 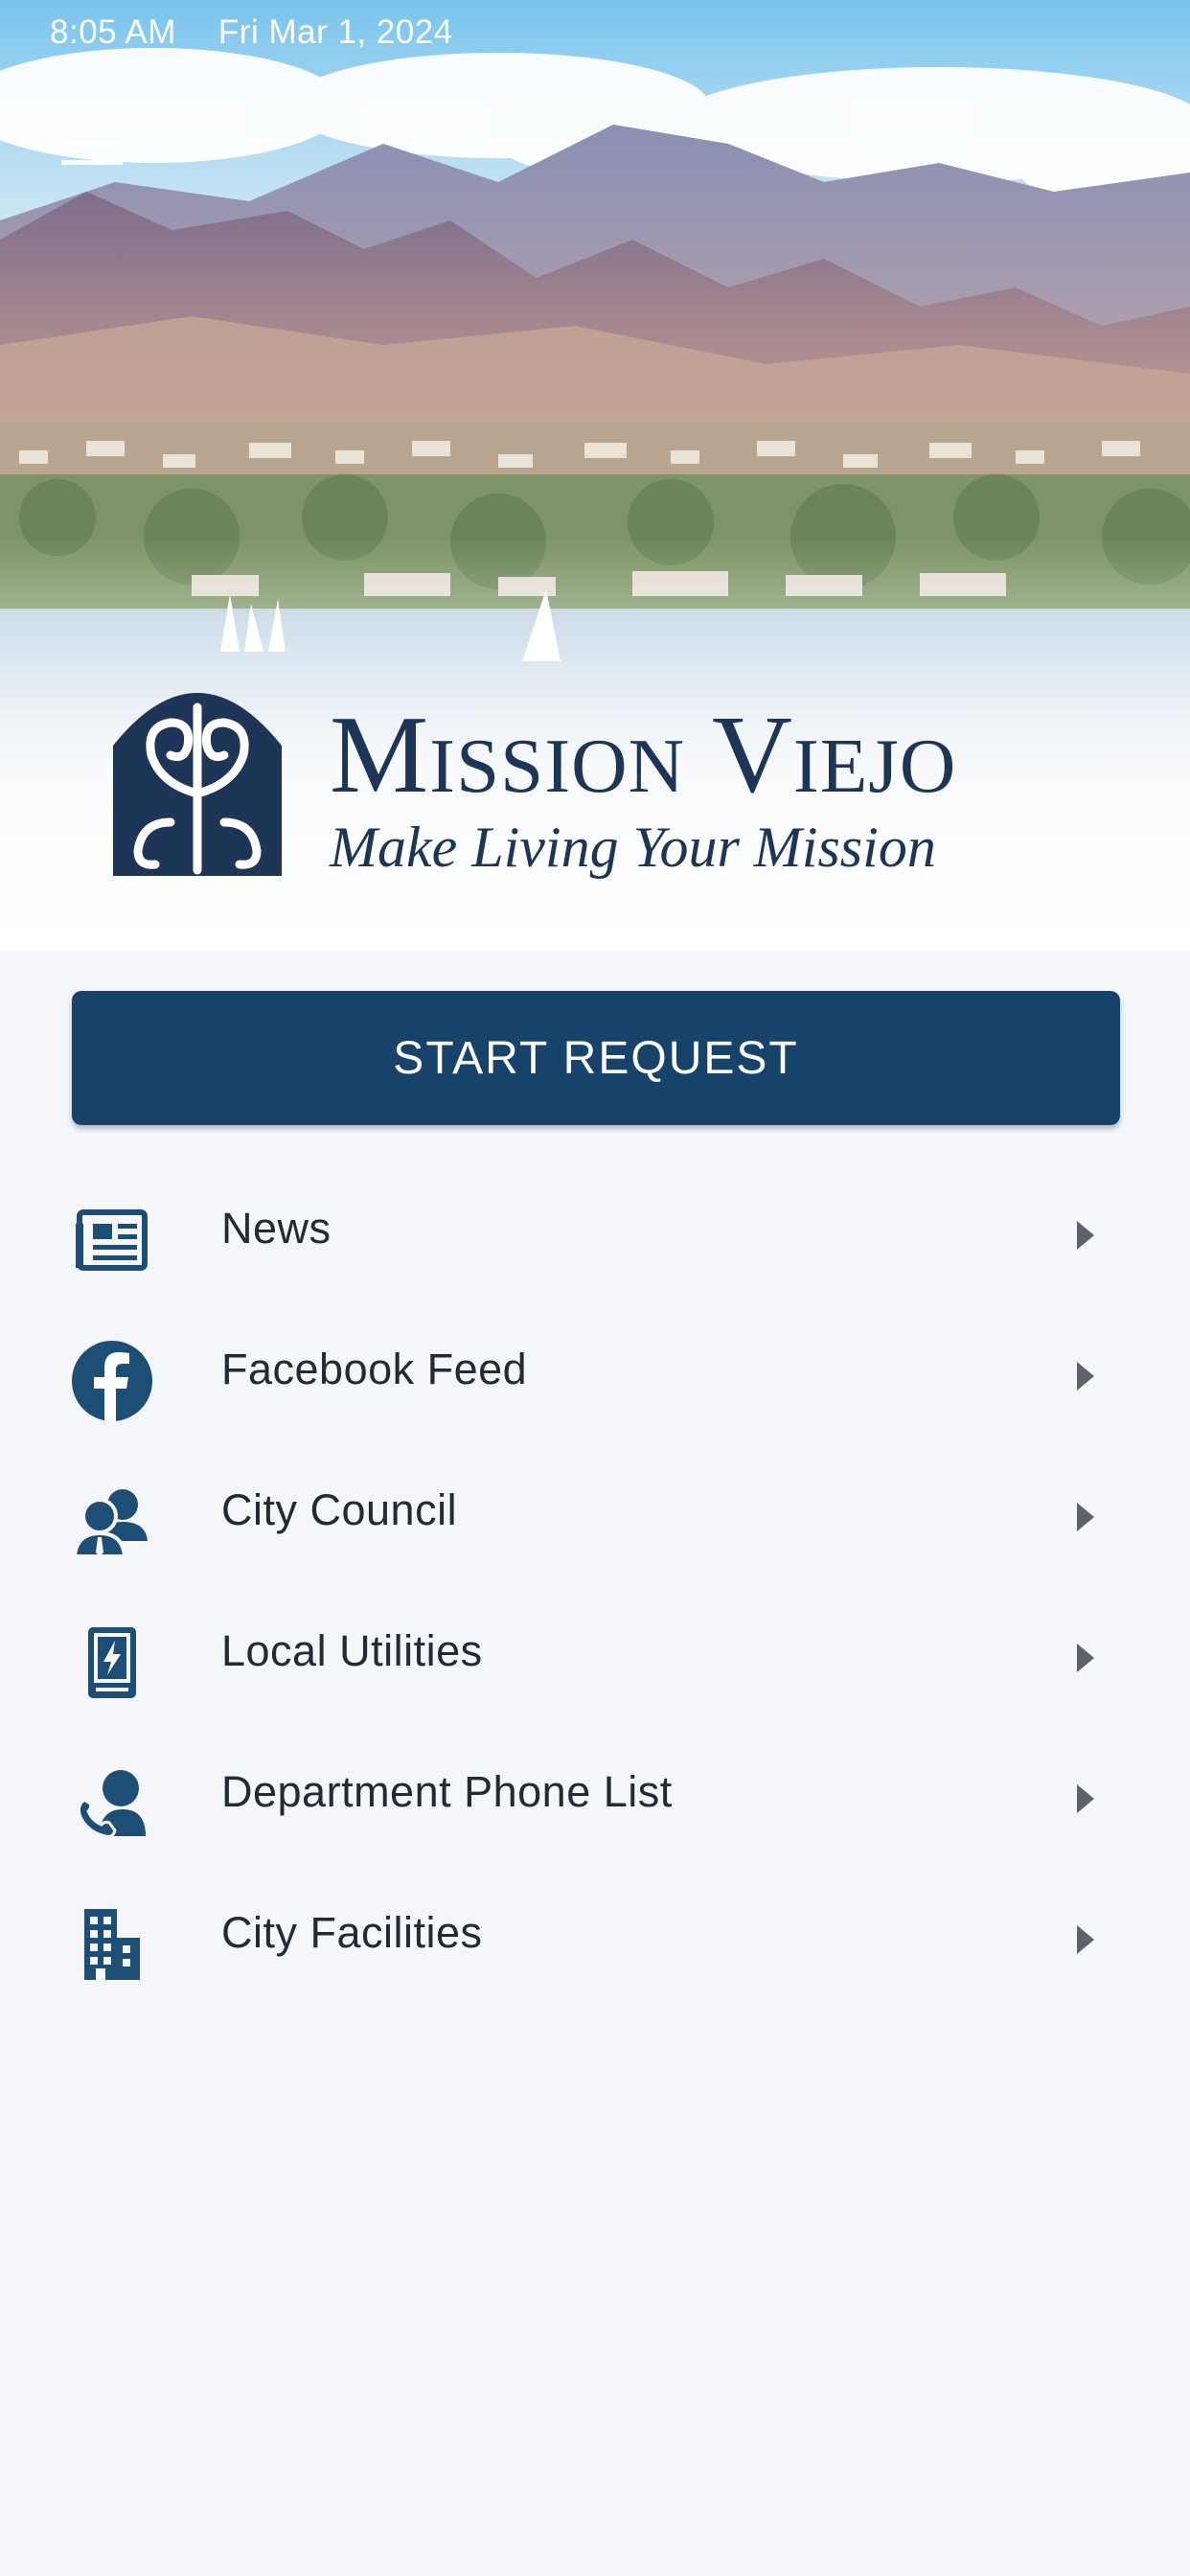 What do you see at coordinates (596, 1058) in the screenshot?
I see `start-request-button: START REQUEST` at bounding box center [596, 1058].